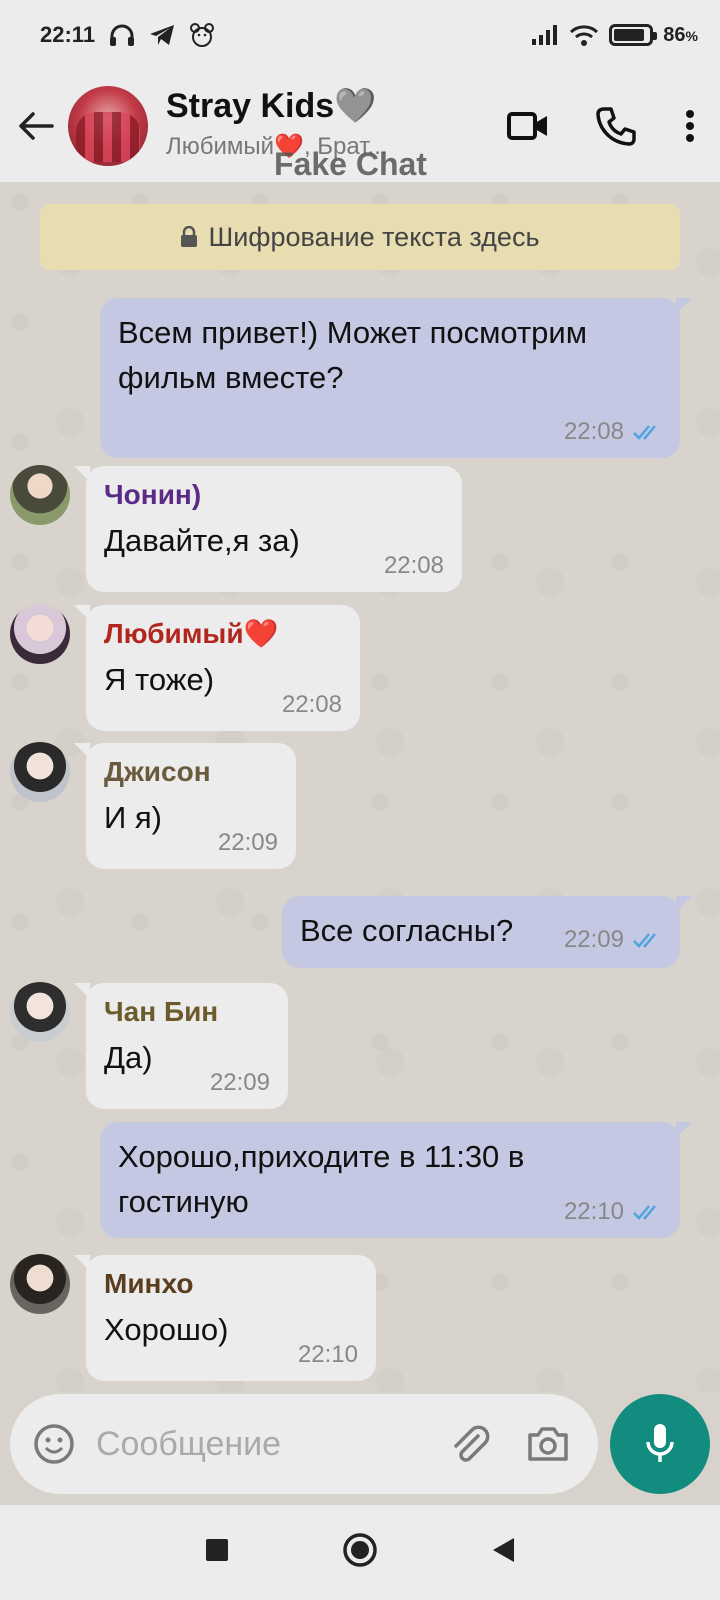 The height and width of the screenshot is (1600, 720). Describe the element at coordinates (231, 1284) in the screenshot. I see `sender-name: Минхо` at that location.